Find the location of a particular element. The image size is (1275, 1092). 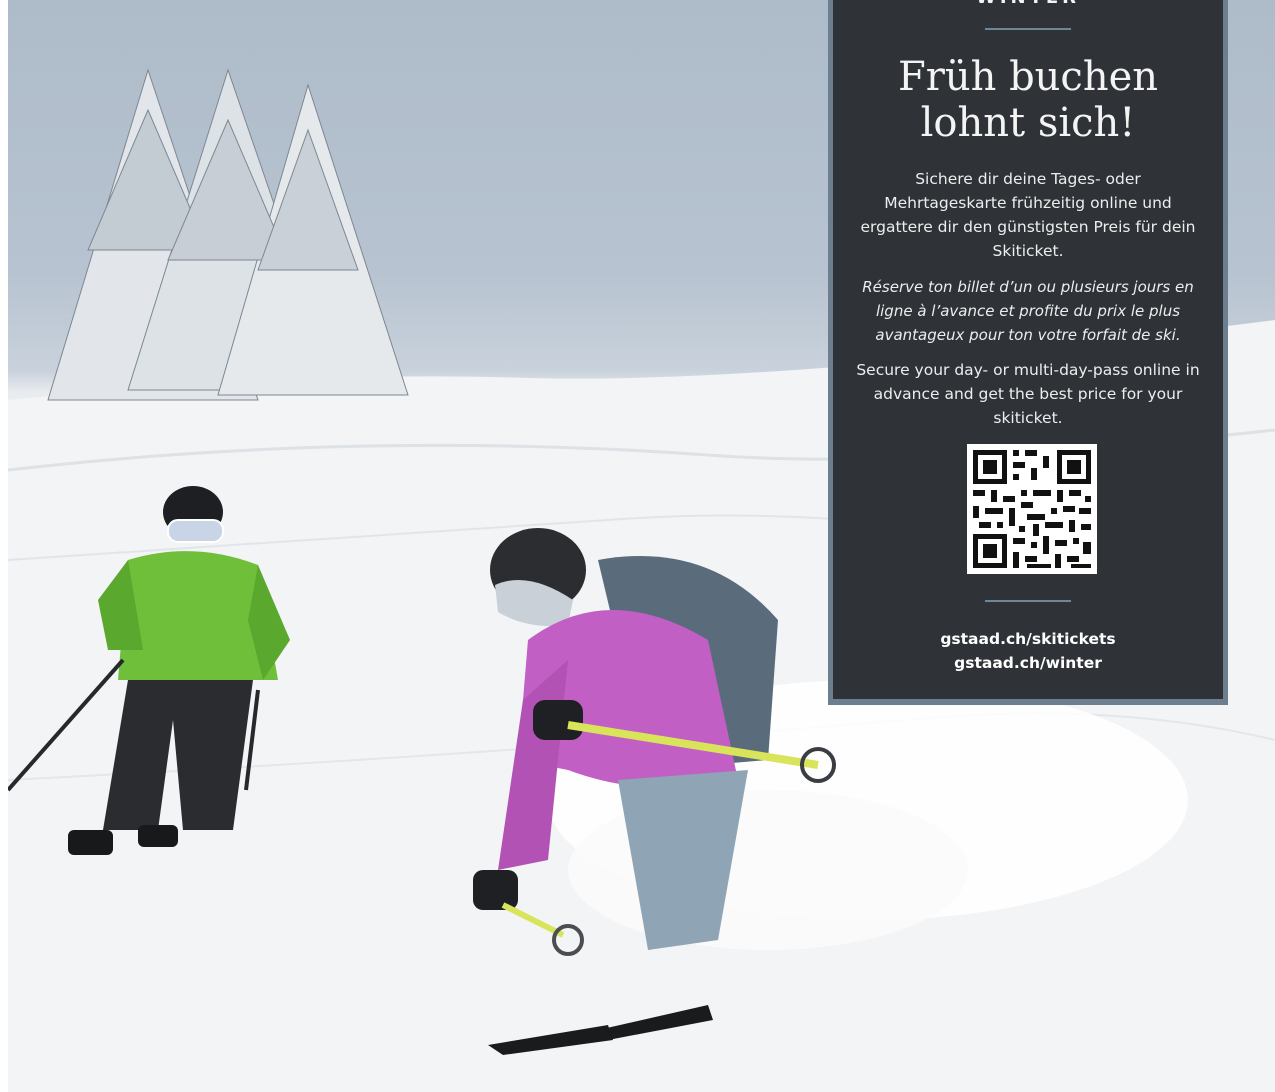

season-label: WINTER is located at coordinates (1028, 4).